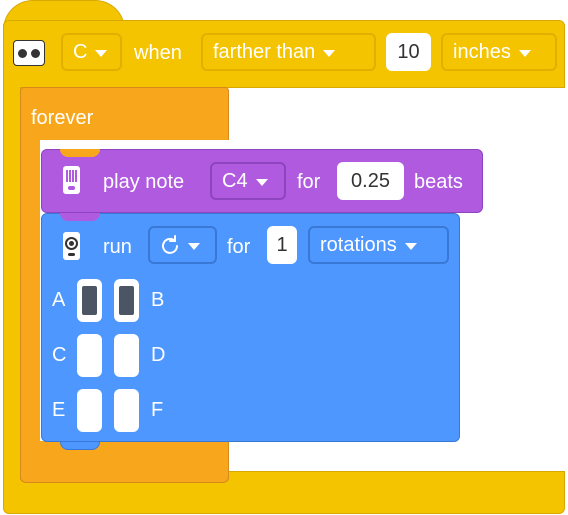  I want to click on hub-icon, so click(71, 180).